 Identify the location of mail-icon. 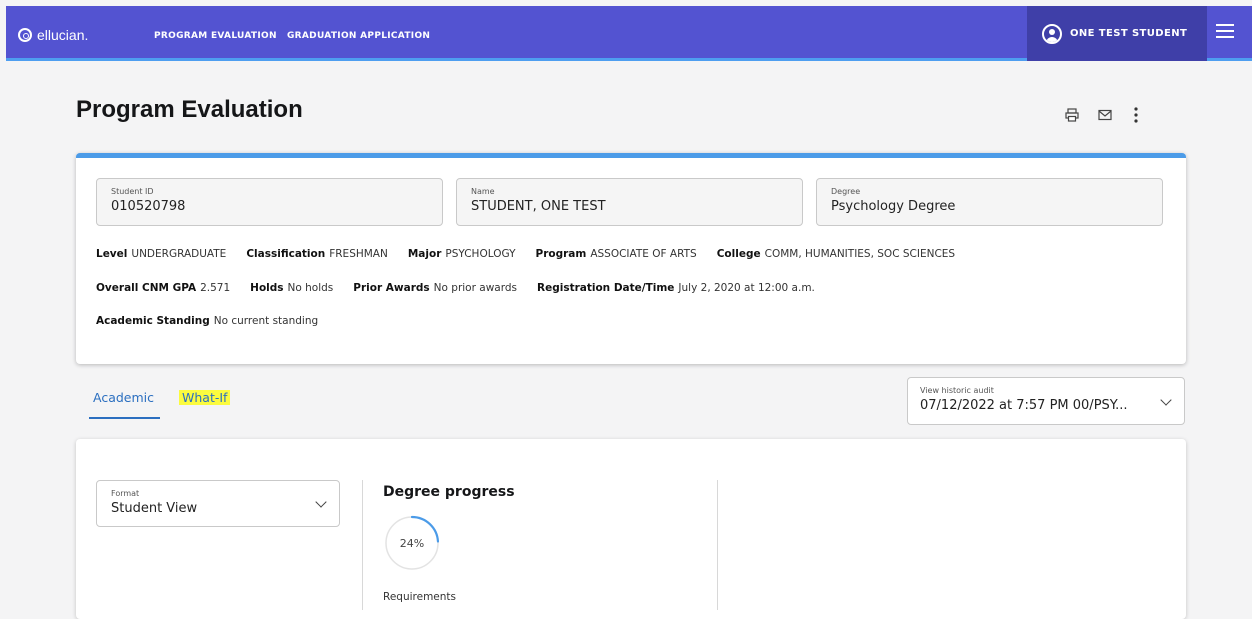
(1105, 115).